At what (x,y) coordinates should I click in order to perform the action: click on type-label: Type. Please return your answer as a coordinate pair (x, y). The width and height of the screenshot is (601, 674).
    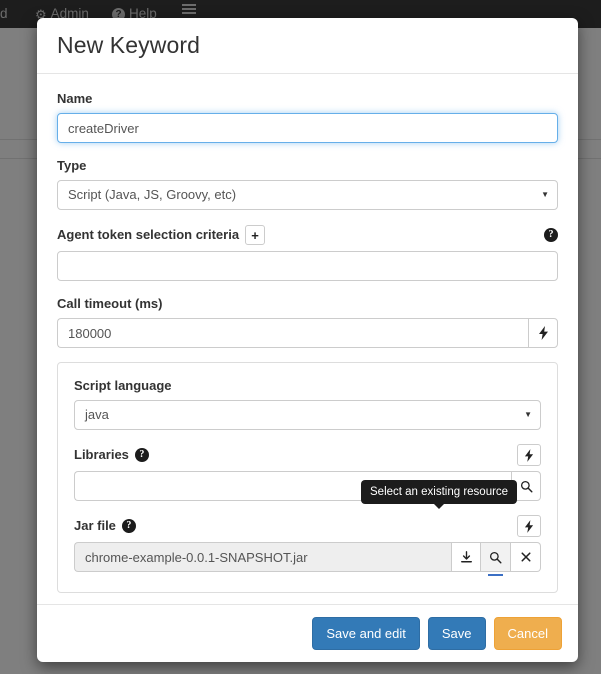
    Looking at the image, I should click on (72, 165).